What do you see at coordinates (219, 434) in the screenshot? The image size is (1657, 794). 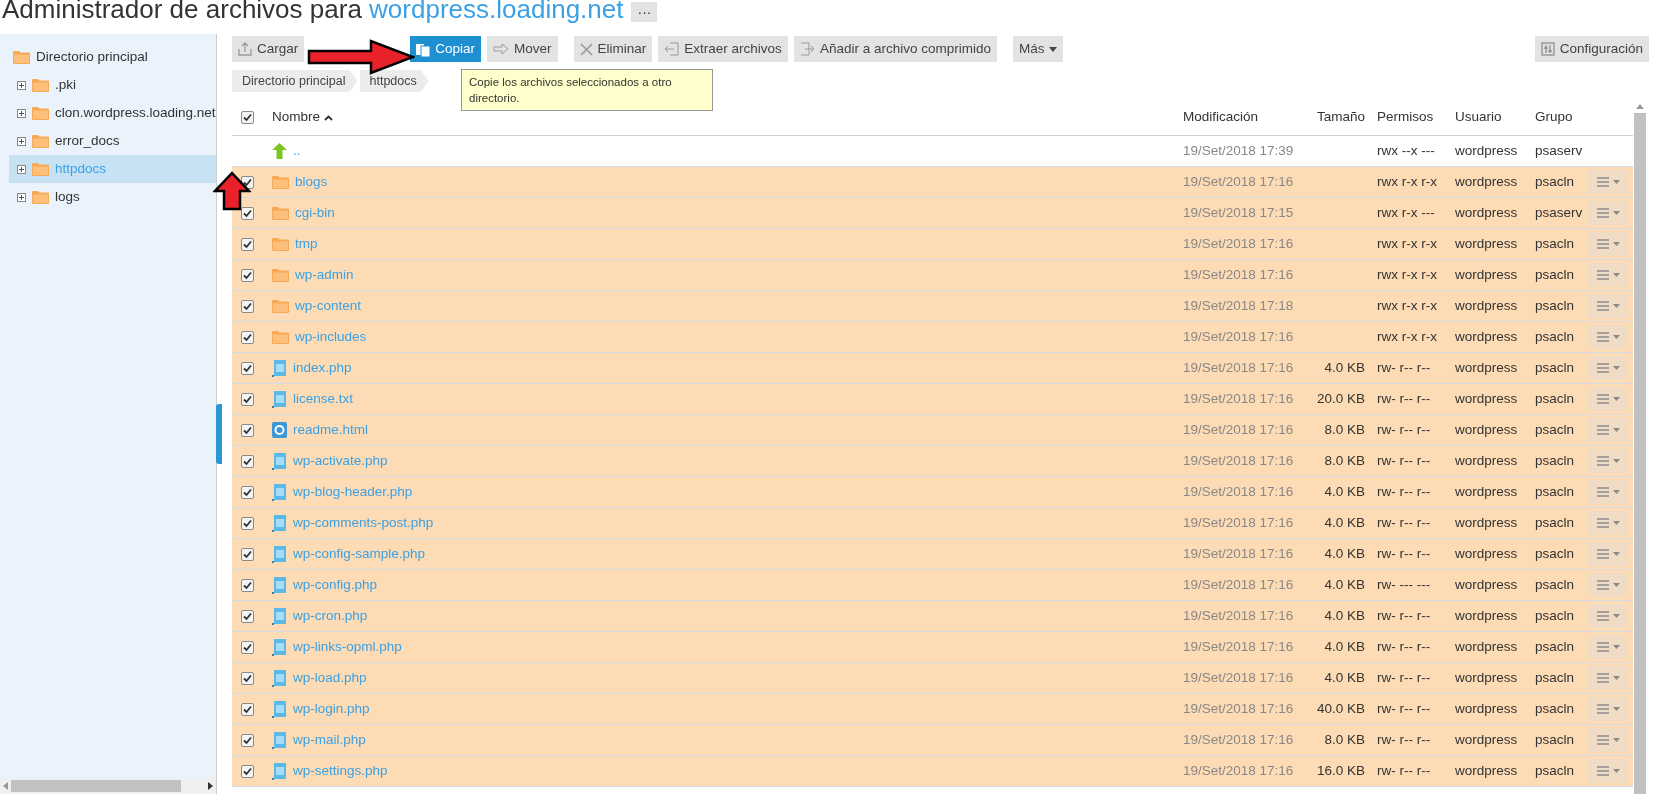 I see `collapse-handle` at bounding box center [219, 434].